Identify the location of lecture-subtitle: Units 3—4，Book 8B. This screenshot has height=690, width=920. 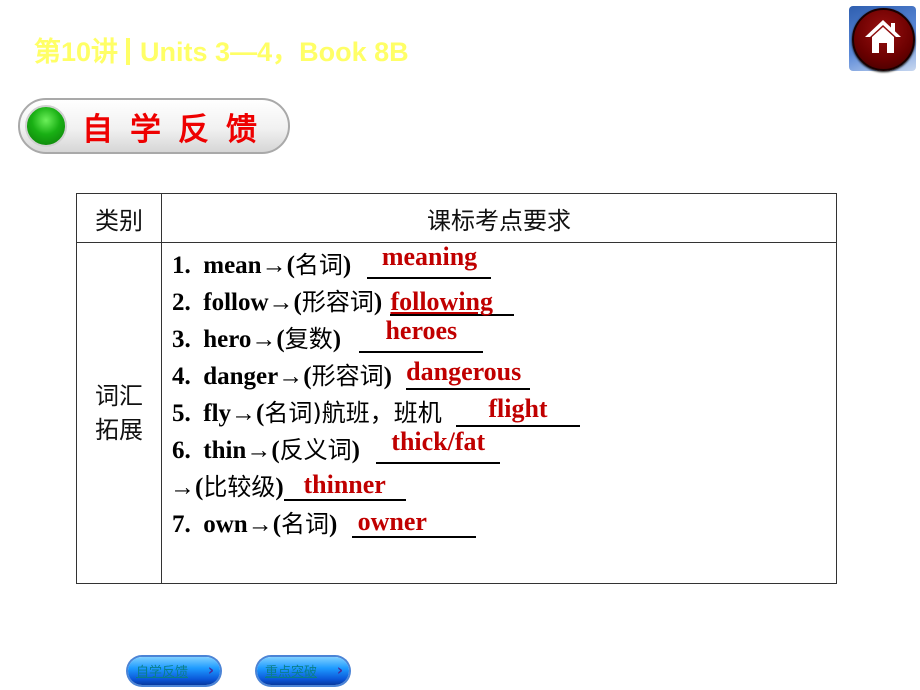
(274, 52).